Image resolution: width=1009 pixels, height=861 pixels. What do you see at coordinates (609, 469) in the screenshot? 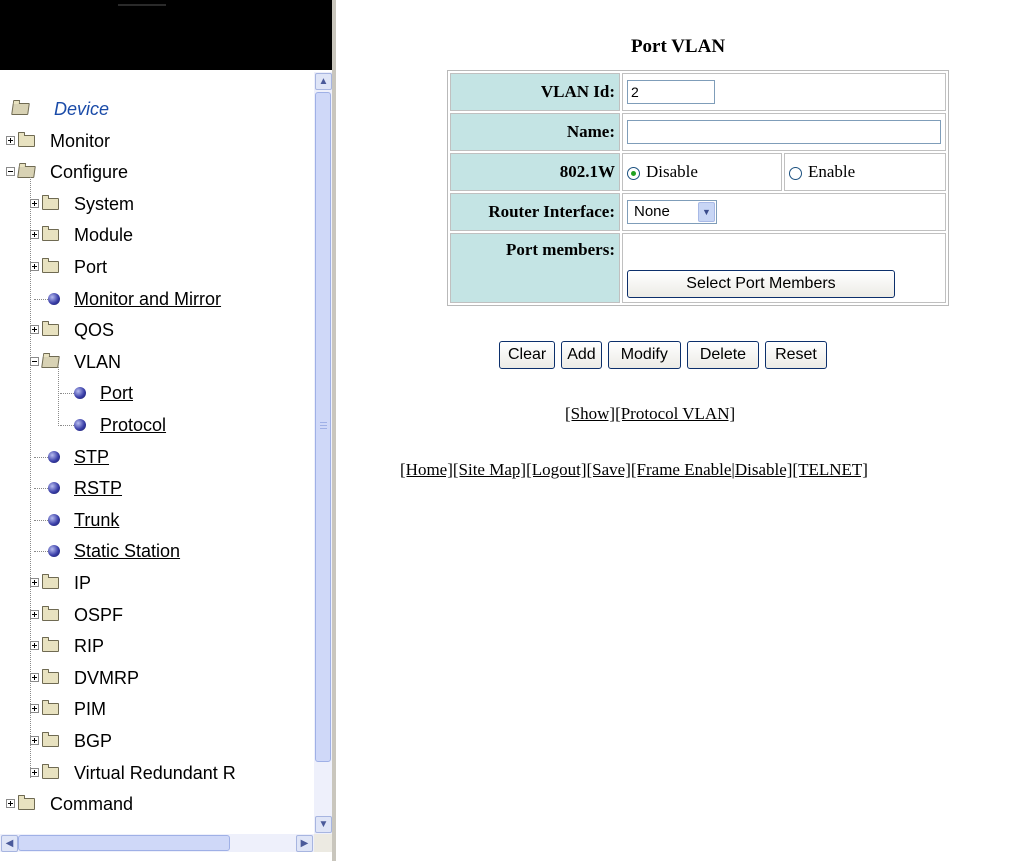
I see `save-link: [Save]` at bounding box center [609, 469].